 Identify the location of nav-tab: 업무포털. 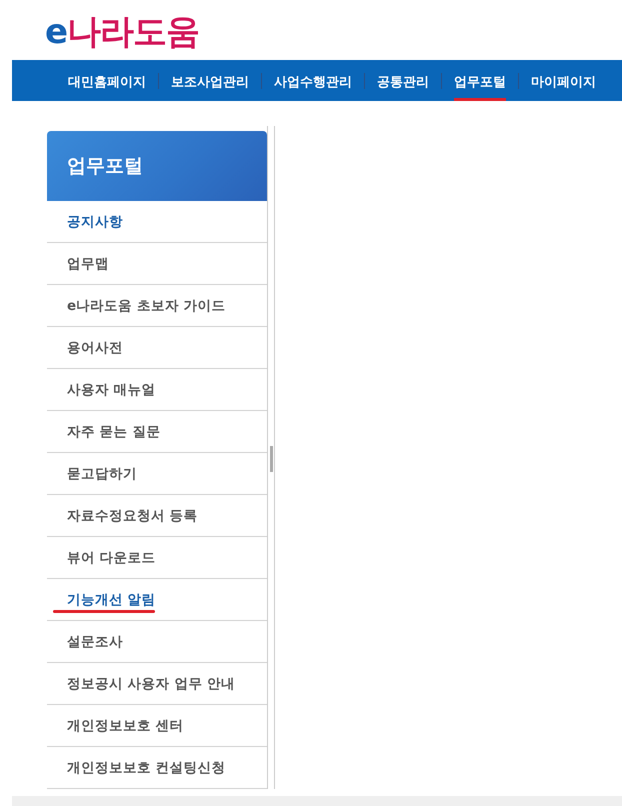
(480, 82).